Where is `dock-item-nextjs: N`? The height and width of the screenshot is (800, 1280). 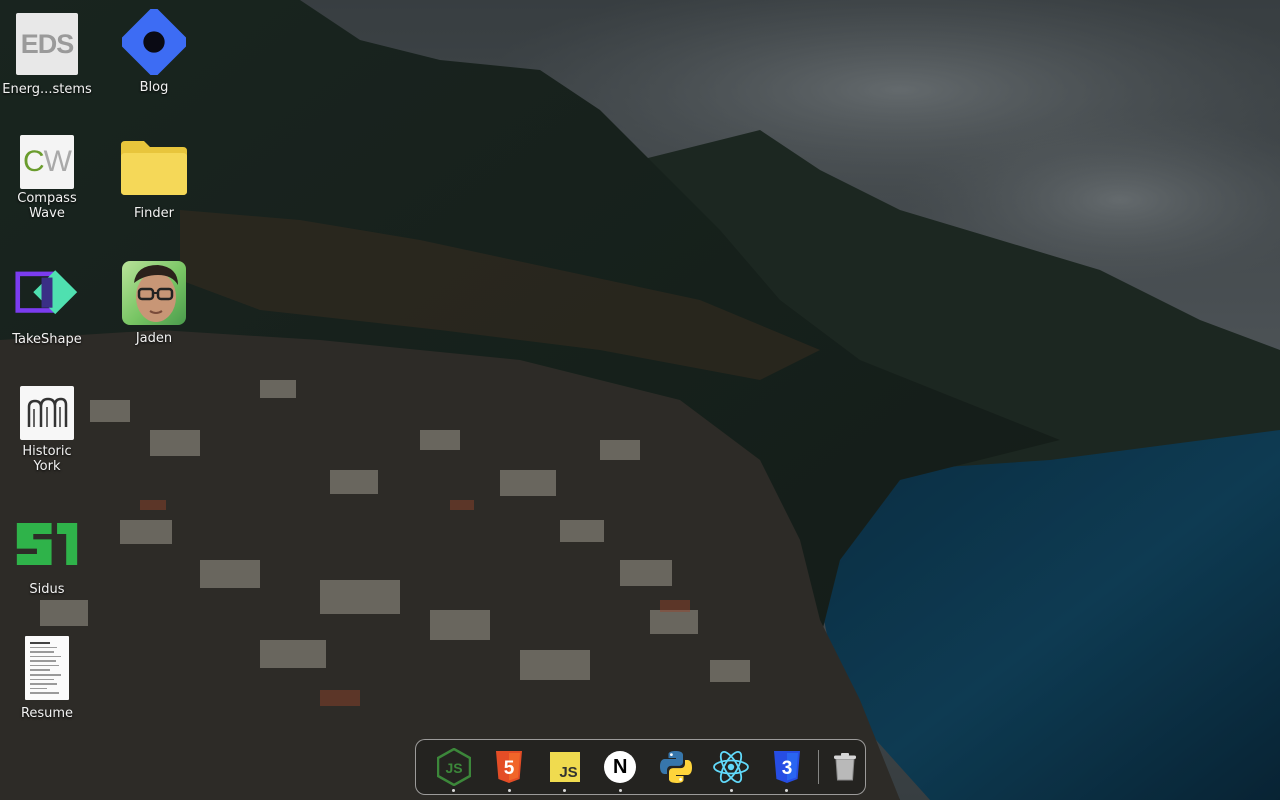 dock-item-nextjs: N is located at coordinates (619, 767).